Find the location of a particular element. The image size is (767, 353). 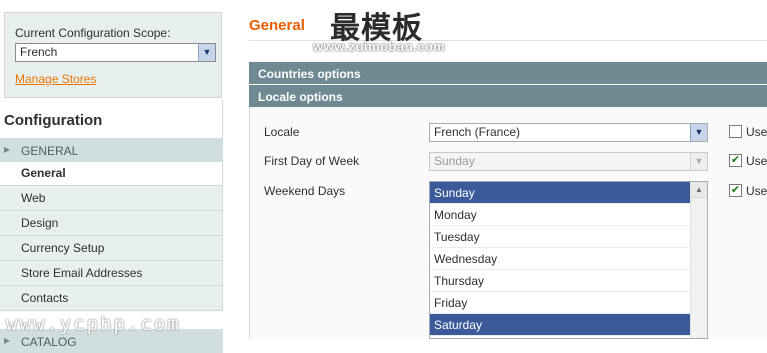

scope-label: Current Configuration Scope: is located at coordinates (93, 33).